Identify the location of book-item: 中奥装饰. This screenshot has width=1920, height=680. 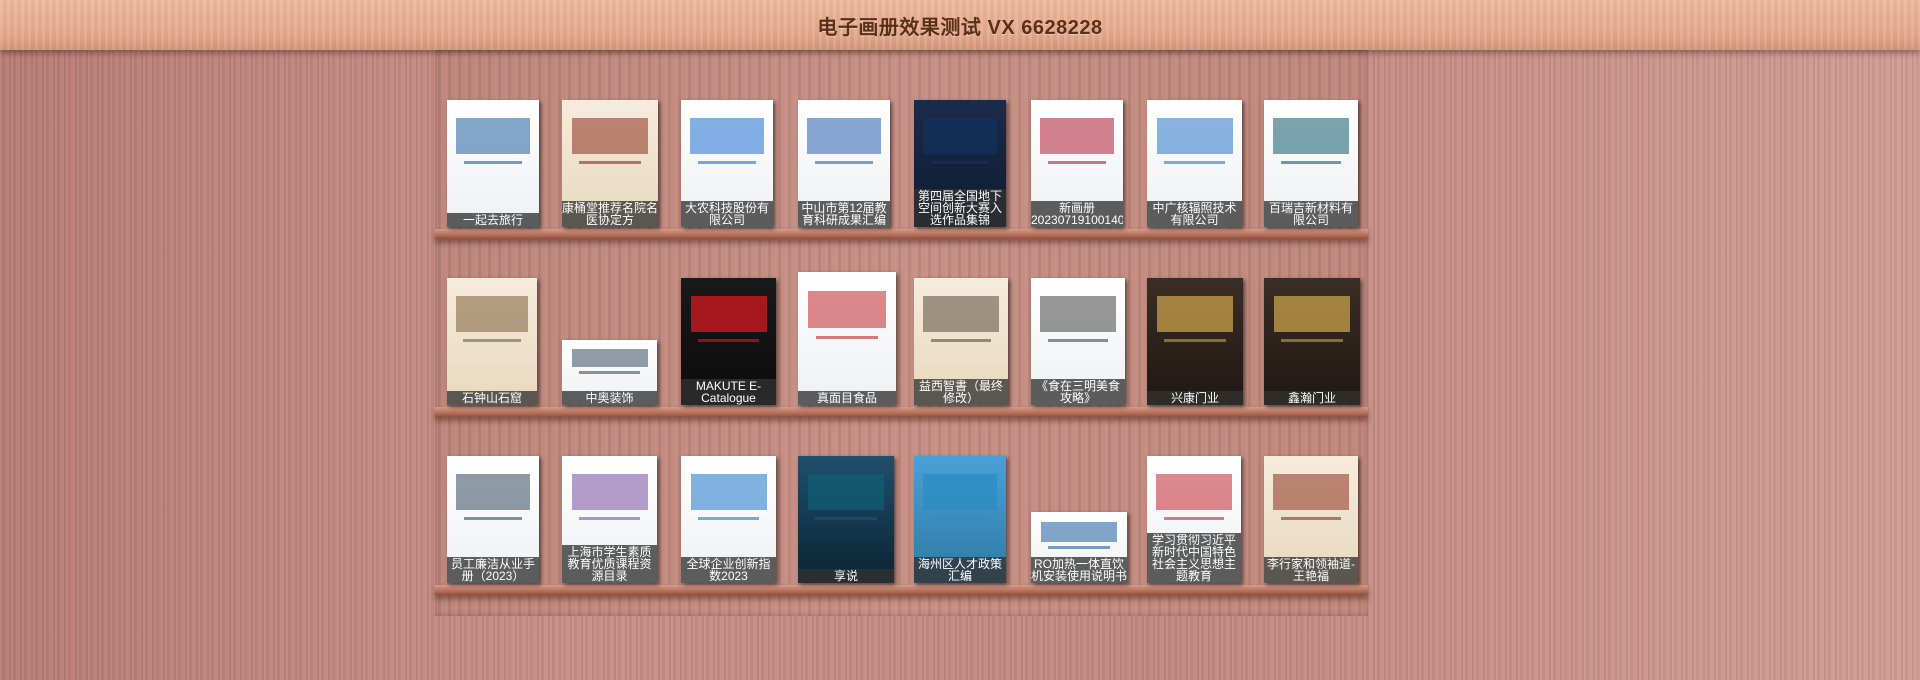
(609, 372).